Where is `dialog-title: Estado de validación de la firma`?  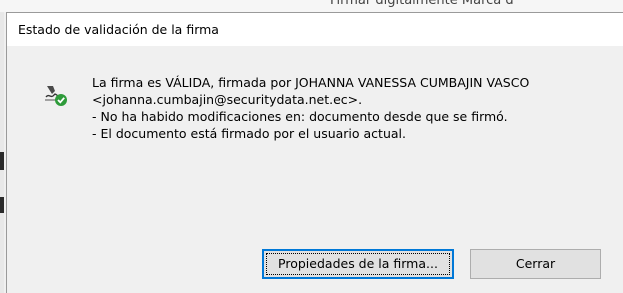
dialog-title: Estado de validación de la firma is located at coordinates (118, 29).